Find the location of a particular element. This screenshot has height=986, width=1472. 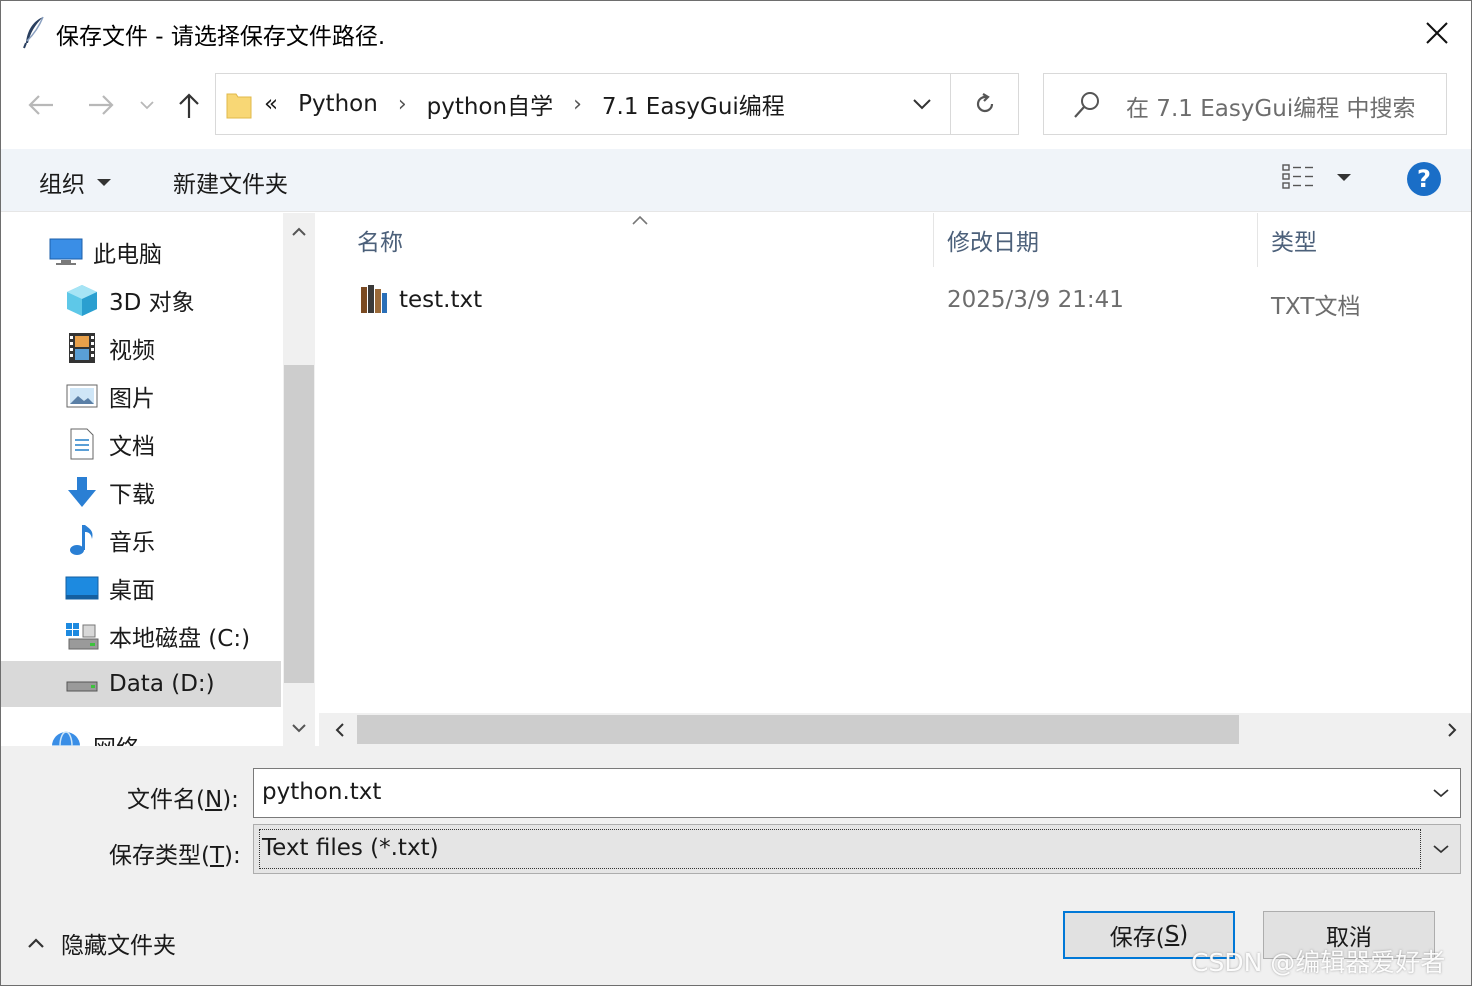

pictures-icon is located at coordinates (82, 396).